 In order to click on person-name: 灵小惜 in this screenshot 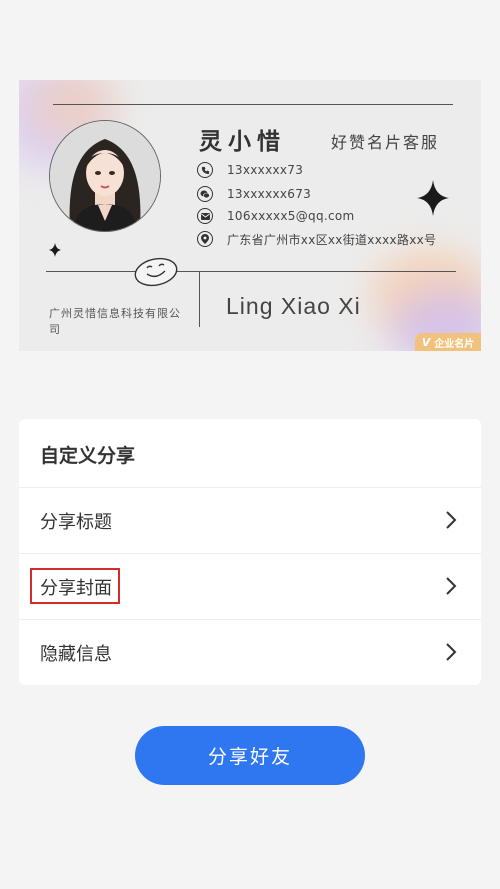, I will do `click(242, 142)`.